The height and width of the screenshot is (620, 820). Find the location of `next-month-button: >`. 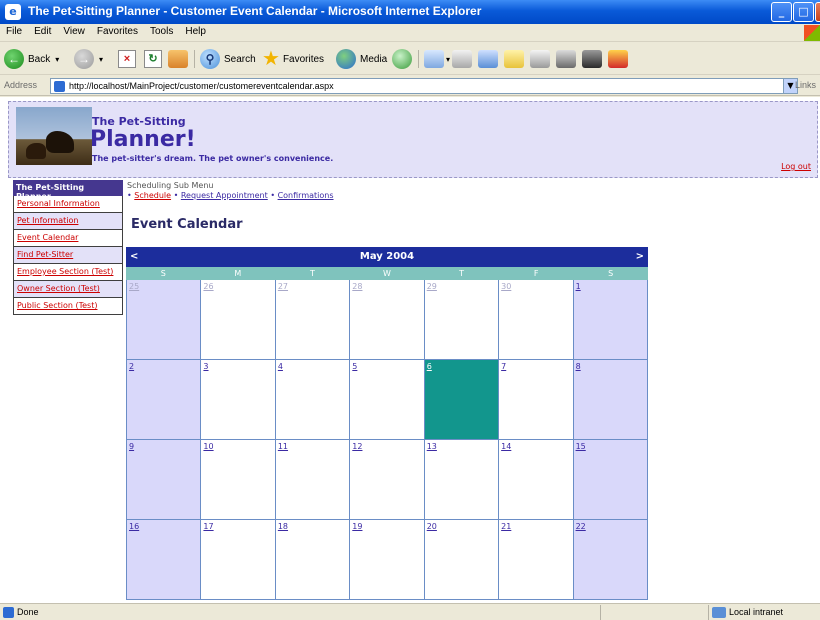

next-month-button: > is located at coordinates (640, 256).